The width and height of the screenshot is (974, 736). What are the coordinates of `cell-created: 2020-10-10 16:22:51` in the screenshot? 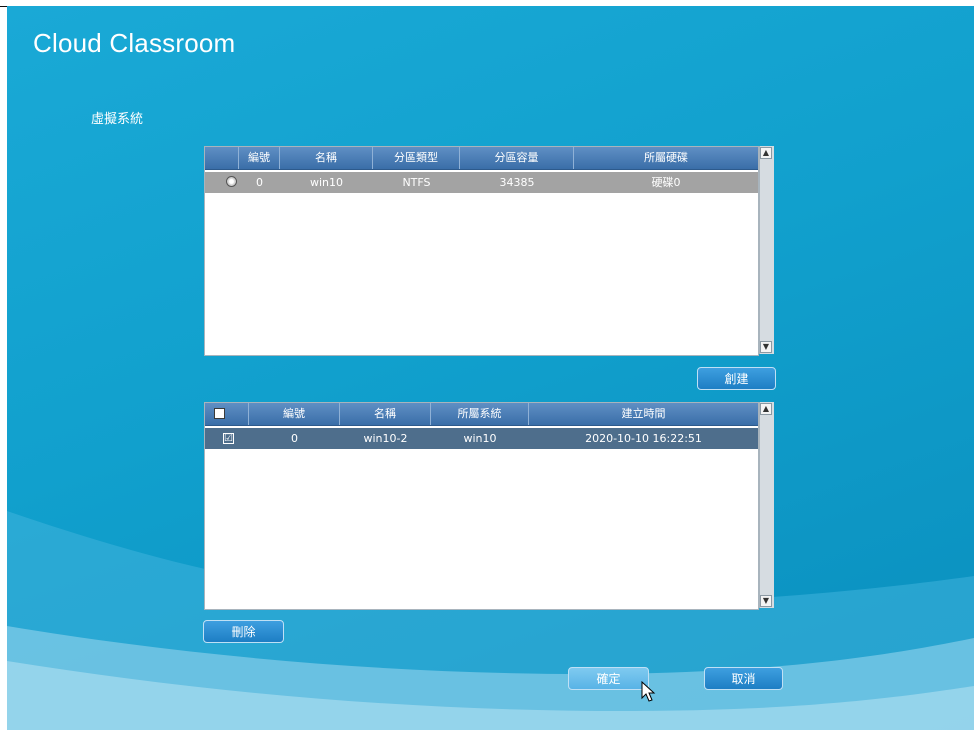 It's located at (643, 438).